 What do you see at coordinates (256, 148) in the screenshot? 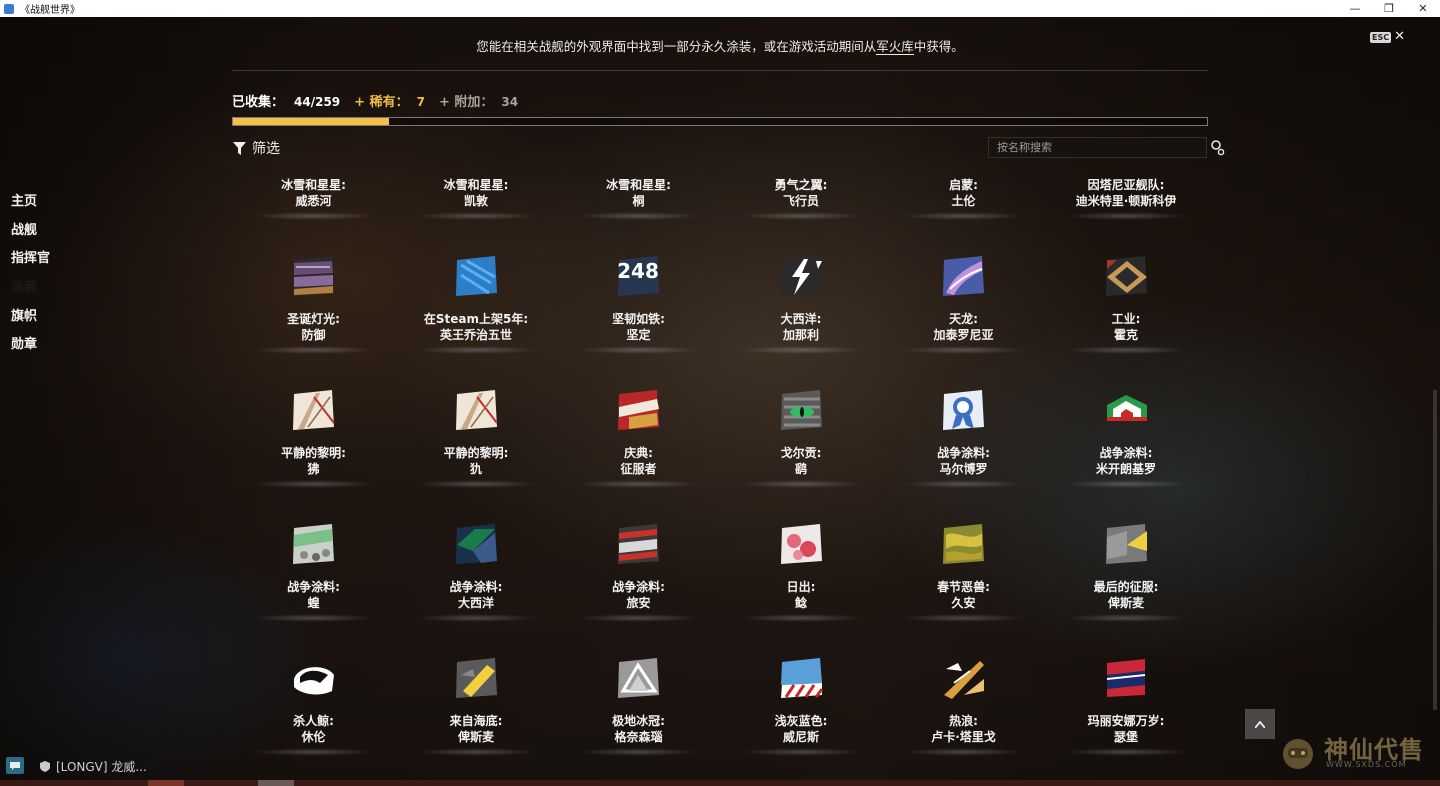
I see `filter-button: 筛选` at bounding box center [256, 148].